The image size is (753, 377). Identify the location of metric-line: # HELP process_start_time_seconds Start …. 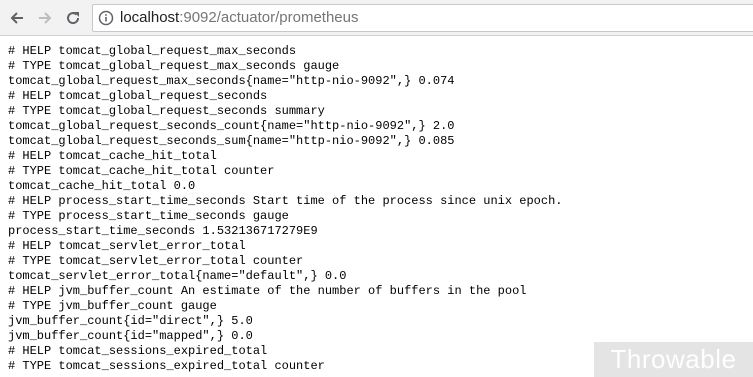
(285, 201).